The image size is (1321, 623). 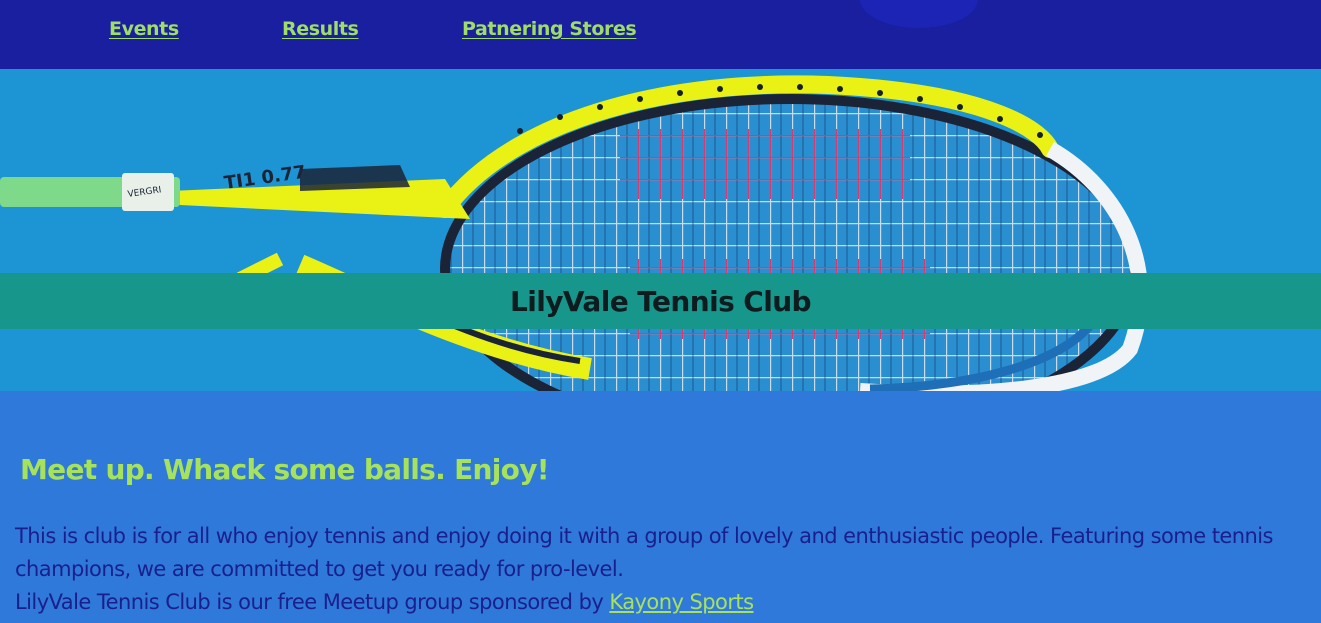 I want to click on nav-decoration, so click(x=919, y=14).